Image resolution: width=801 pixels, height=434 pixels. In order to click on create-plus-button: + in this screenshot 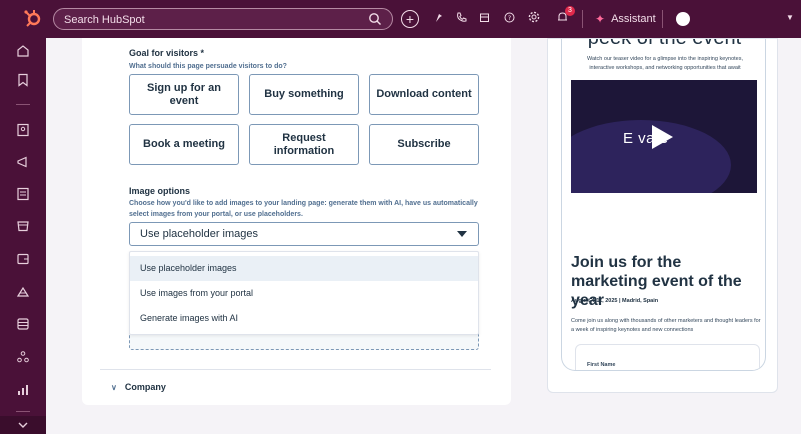, I will do `click(410, 19)`.